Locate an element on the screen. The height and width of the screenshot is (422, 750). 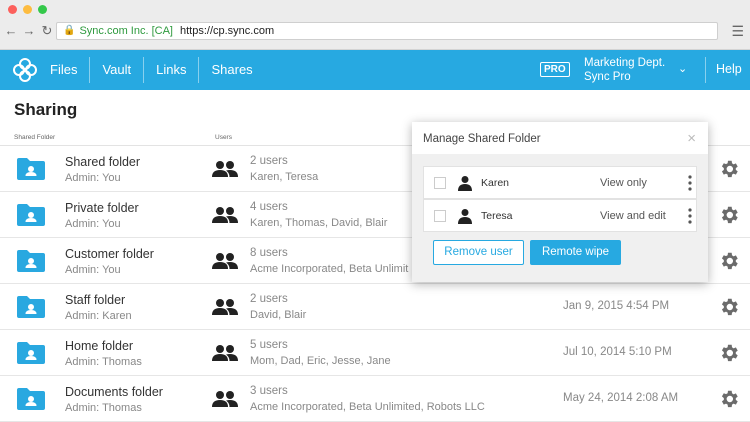
shared-user-name: Karen is located at coordinates (495, 183).